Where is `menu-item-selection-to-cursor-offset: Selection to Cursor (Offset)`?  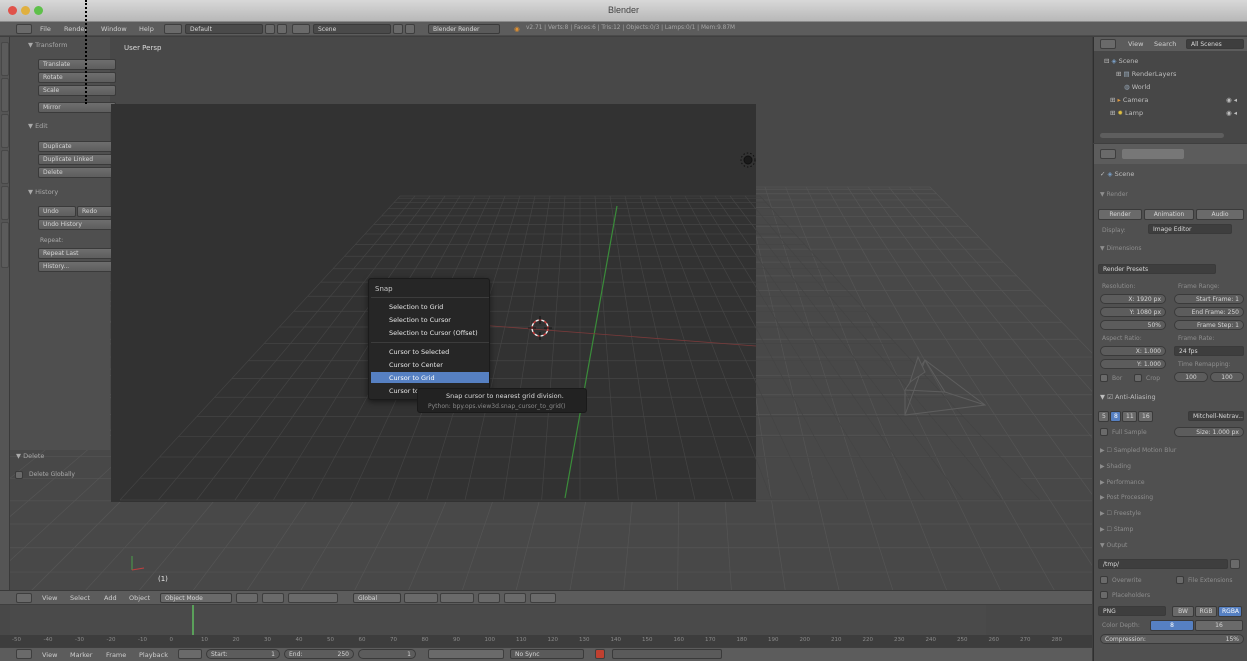
menu-item-selection-to-cursor-offset: Selection to Cursor (Offset) is located at coordinates (430, 332).